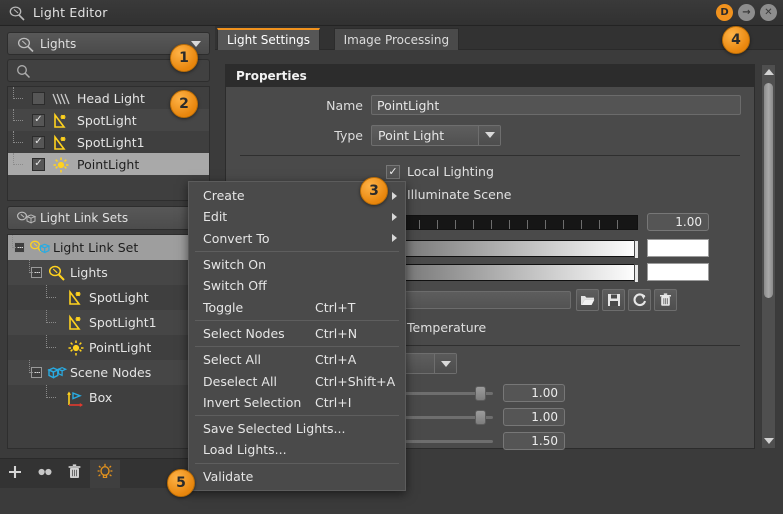 The width and height of the screenshot is (783, 514). What do you see at coordinates (111, 372) in the screenshot?
I see `tree-item-label: Scene Nodes` at bounding box center [111, 372].